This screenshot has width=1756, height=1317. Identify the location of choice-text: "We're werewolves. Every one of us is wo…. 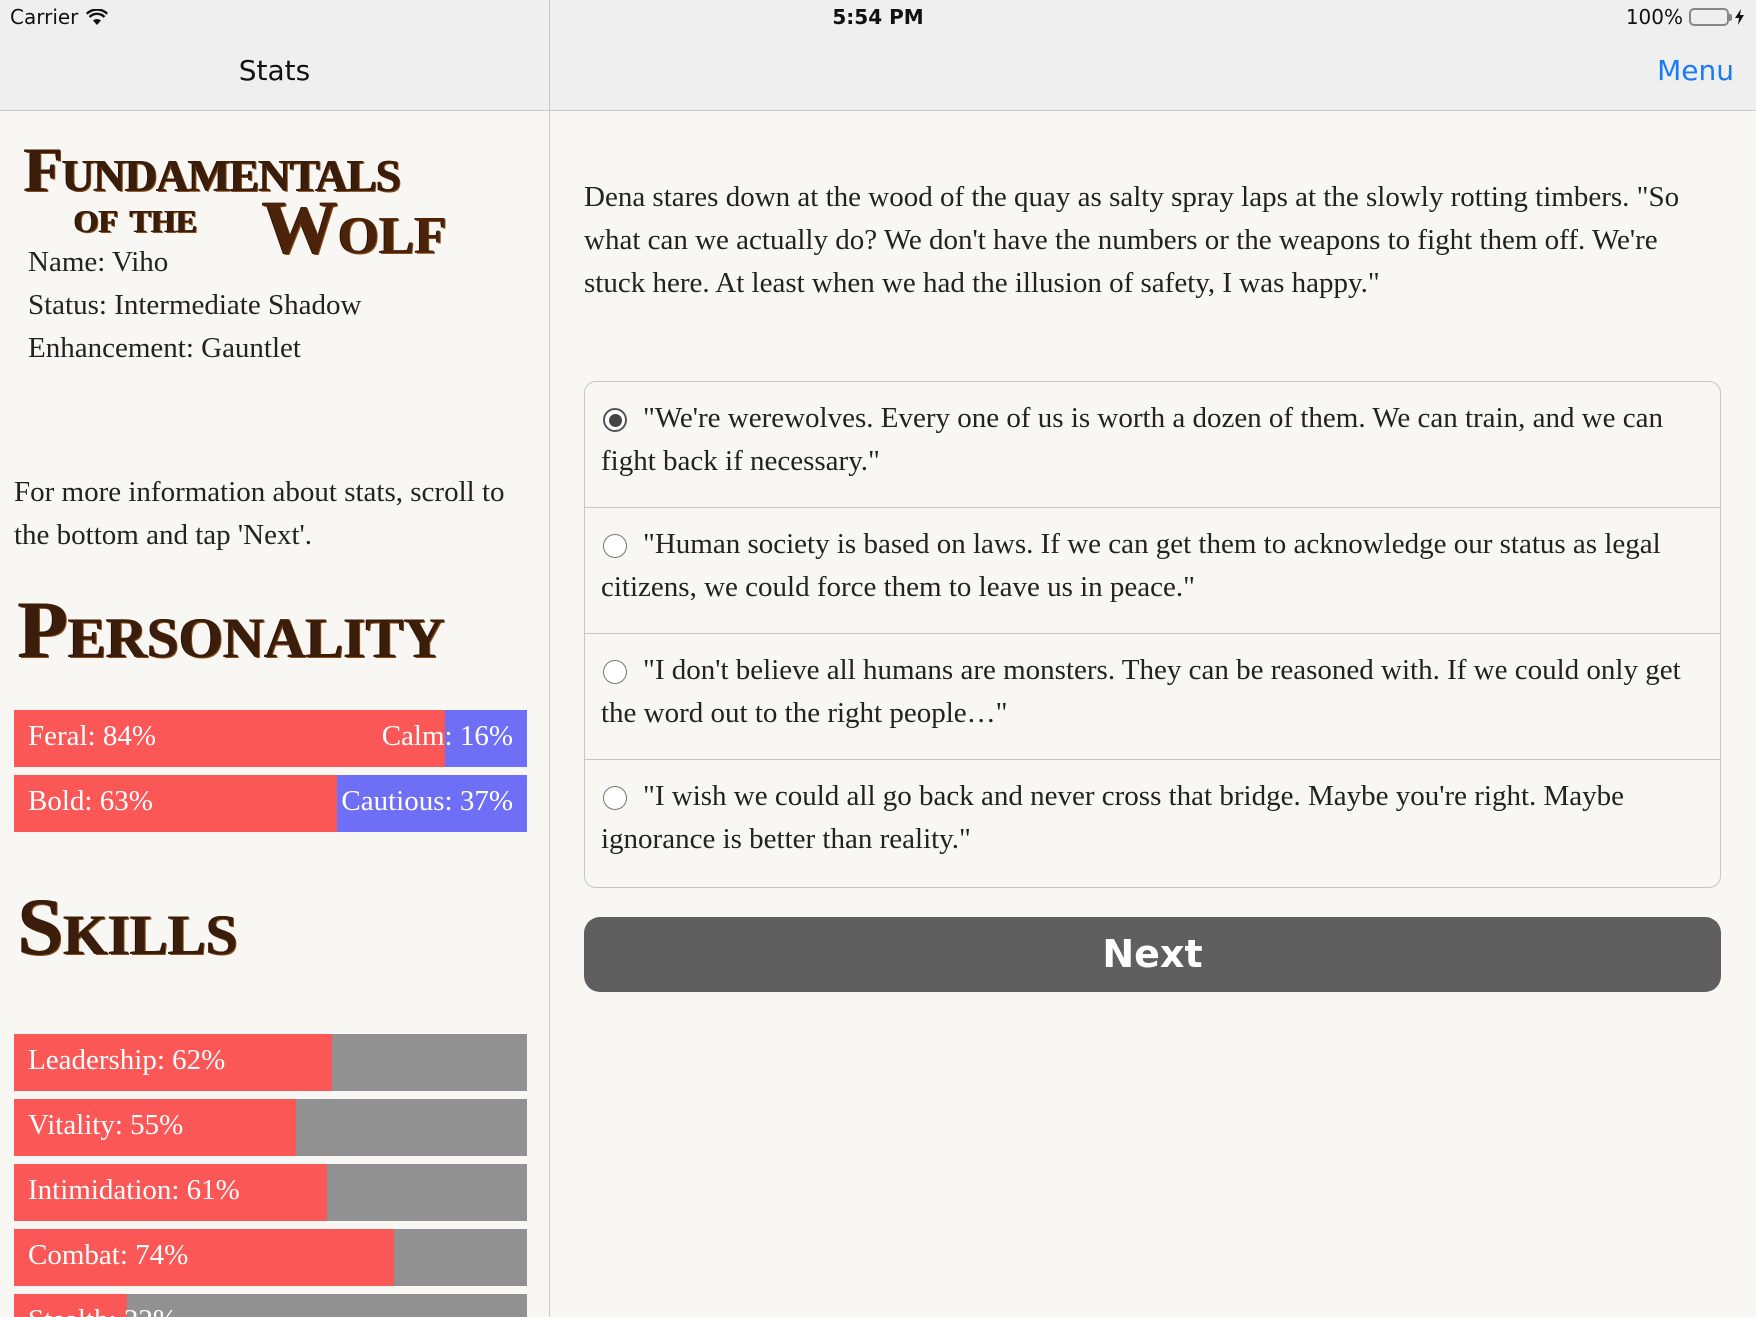
(1132, 439).